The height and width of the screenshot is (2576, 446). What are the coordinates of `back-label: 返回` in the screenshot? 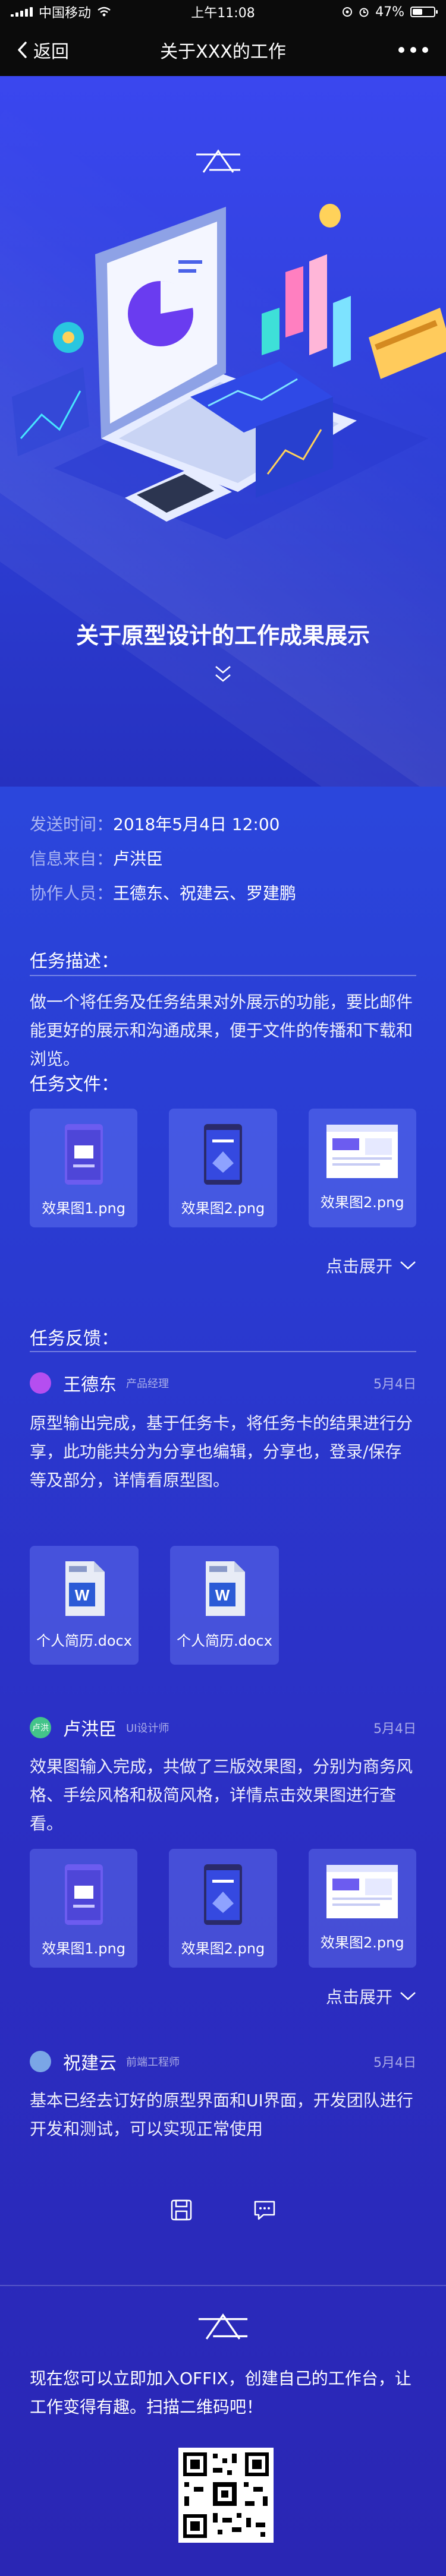 It's located at (51, 52).